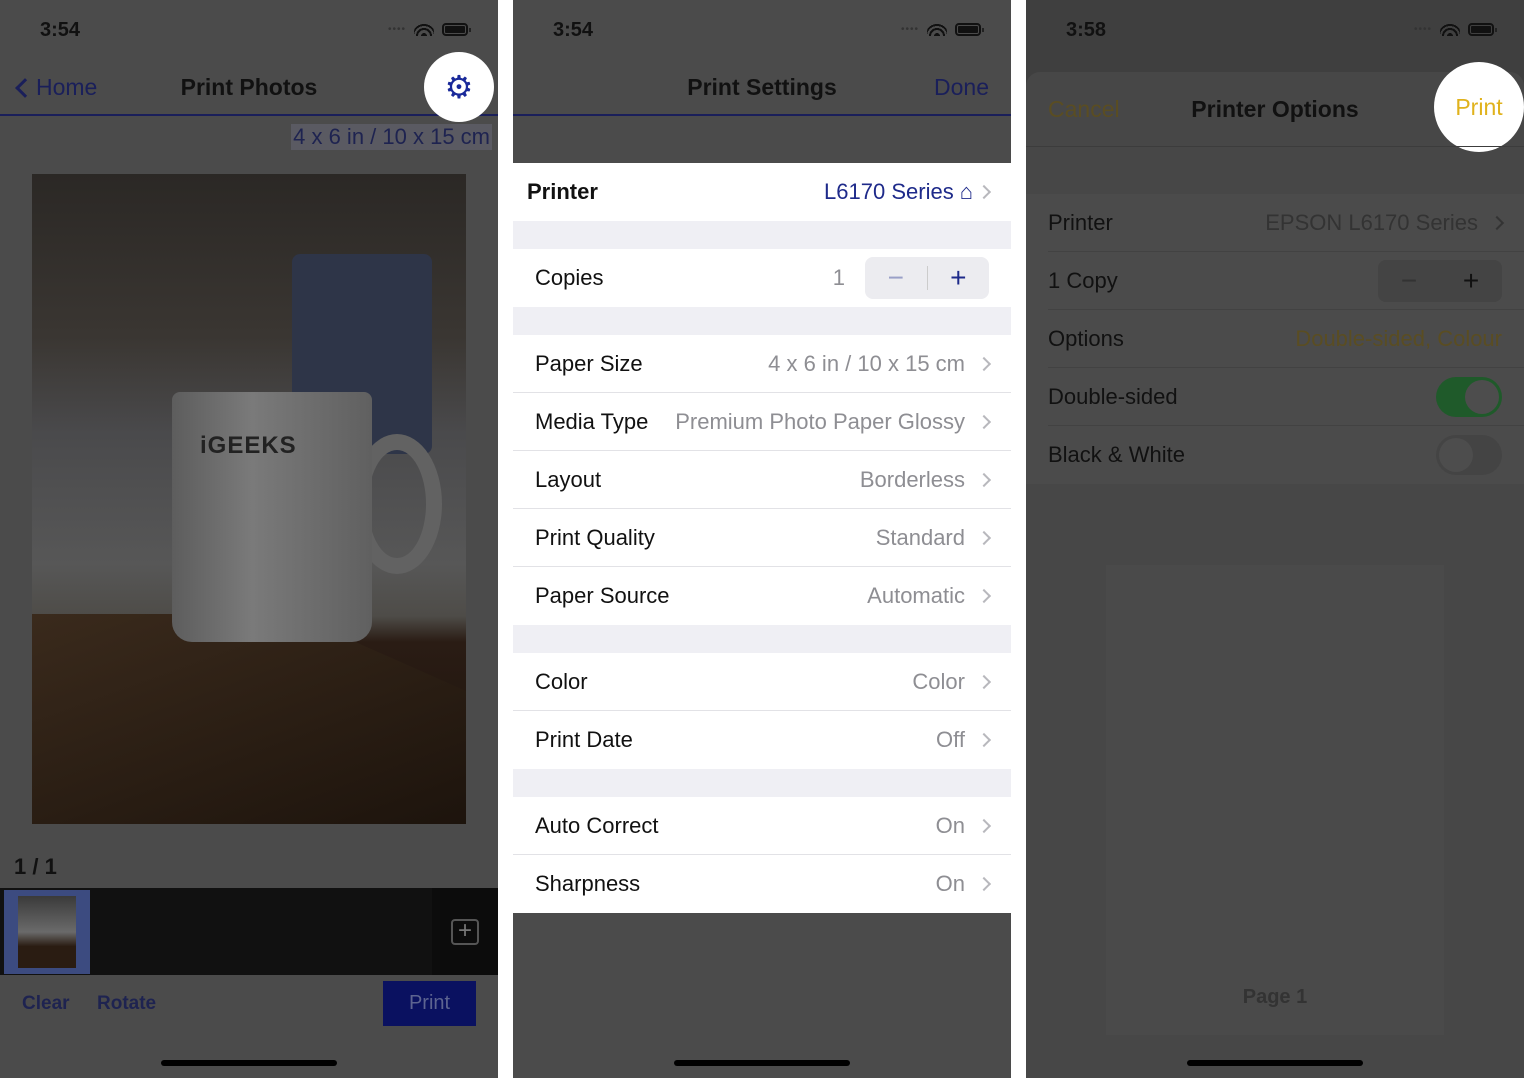 This screenshot has height=1078, width=1524. Describe the element at coordinates (916, 595) in the screenshot. I see `row-value: Automatic` at that location.